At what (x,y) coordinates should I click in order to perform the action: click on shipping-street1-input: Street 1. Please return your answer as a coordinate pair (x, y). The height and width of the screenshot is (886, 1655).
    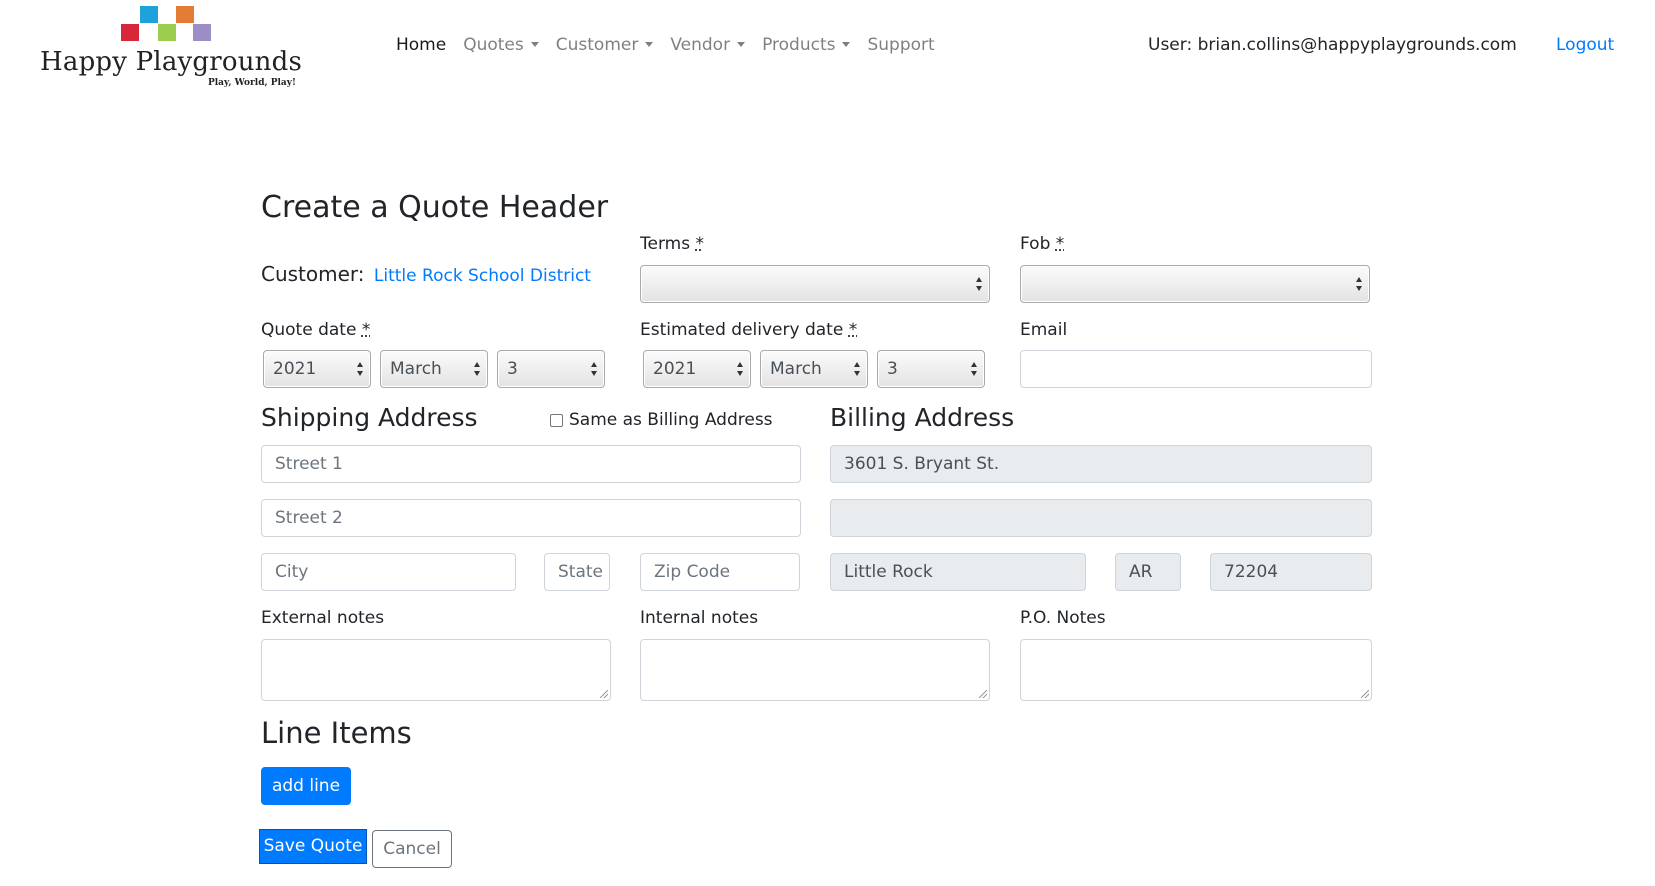
    Looking at the image, I should click on (531, 464).